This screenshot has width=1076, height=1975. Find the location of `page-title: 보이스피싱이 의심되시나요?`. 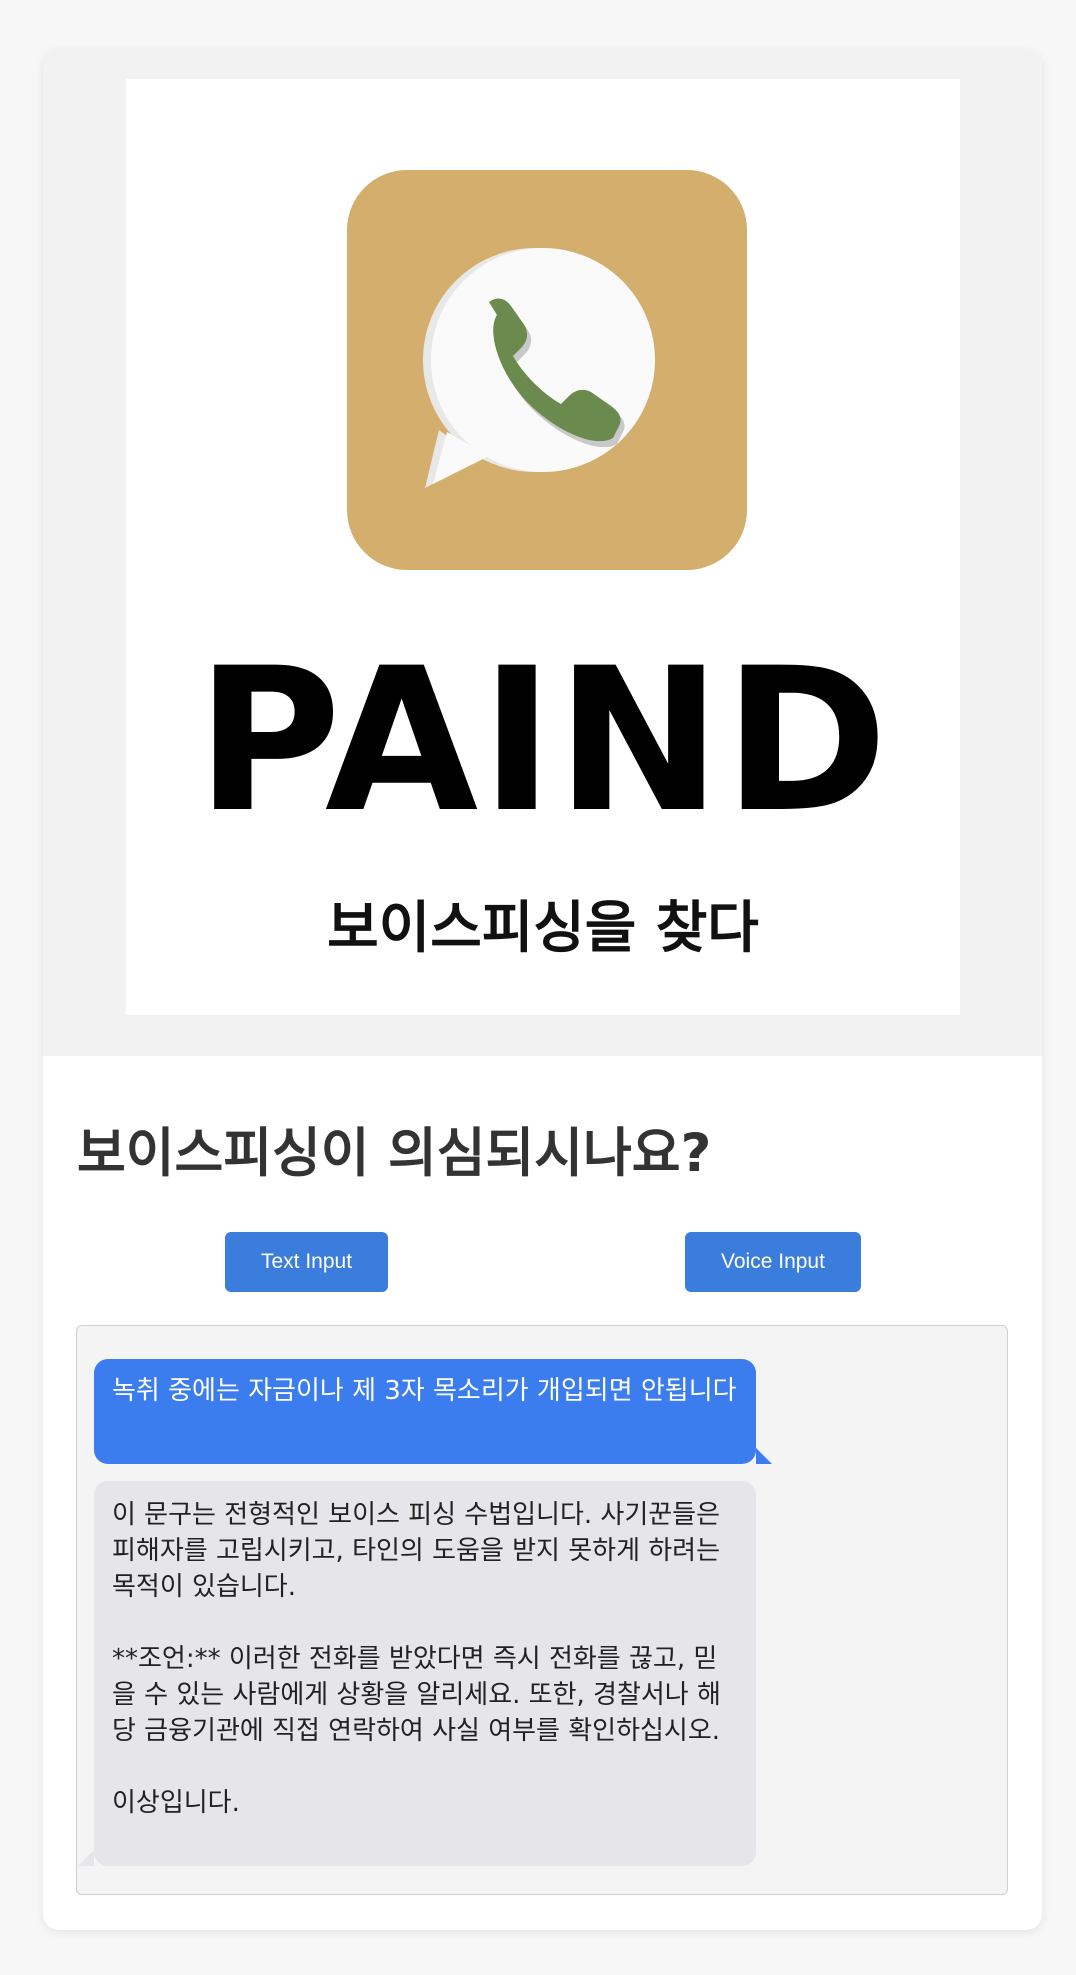

page-title: 보이스피싱이 의심되시나요? is located at coordinates (394, 1153).